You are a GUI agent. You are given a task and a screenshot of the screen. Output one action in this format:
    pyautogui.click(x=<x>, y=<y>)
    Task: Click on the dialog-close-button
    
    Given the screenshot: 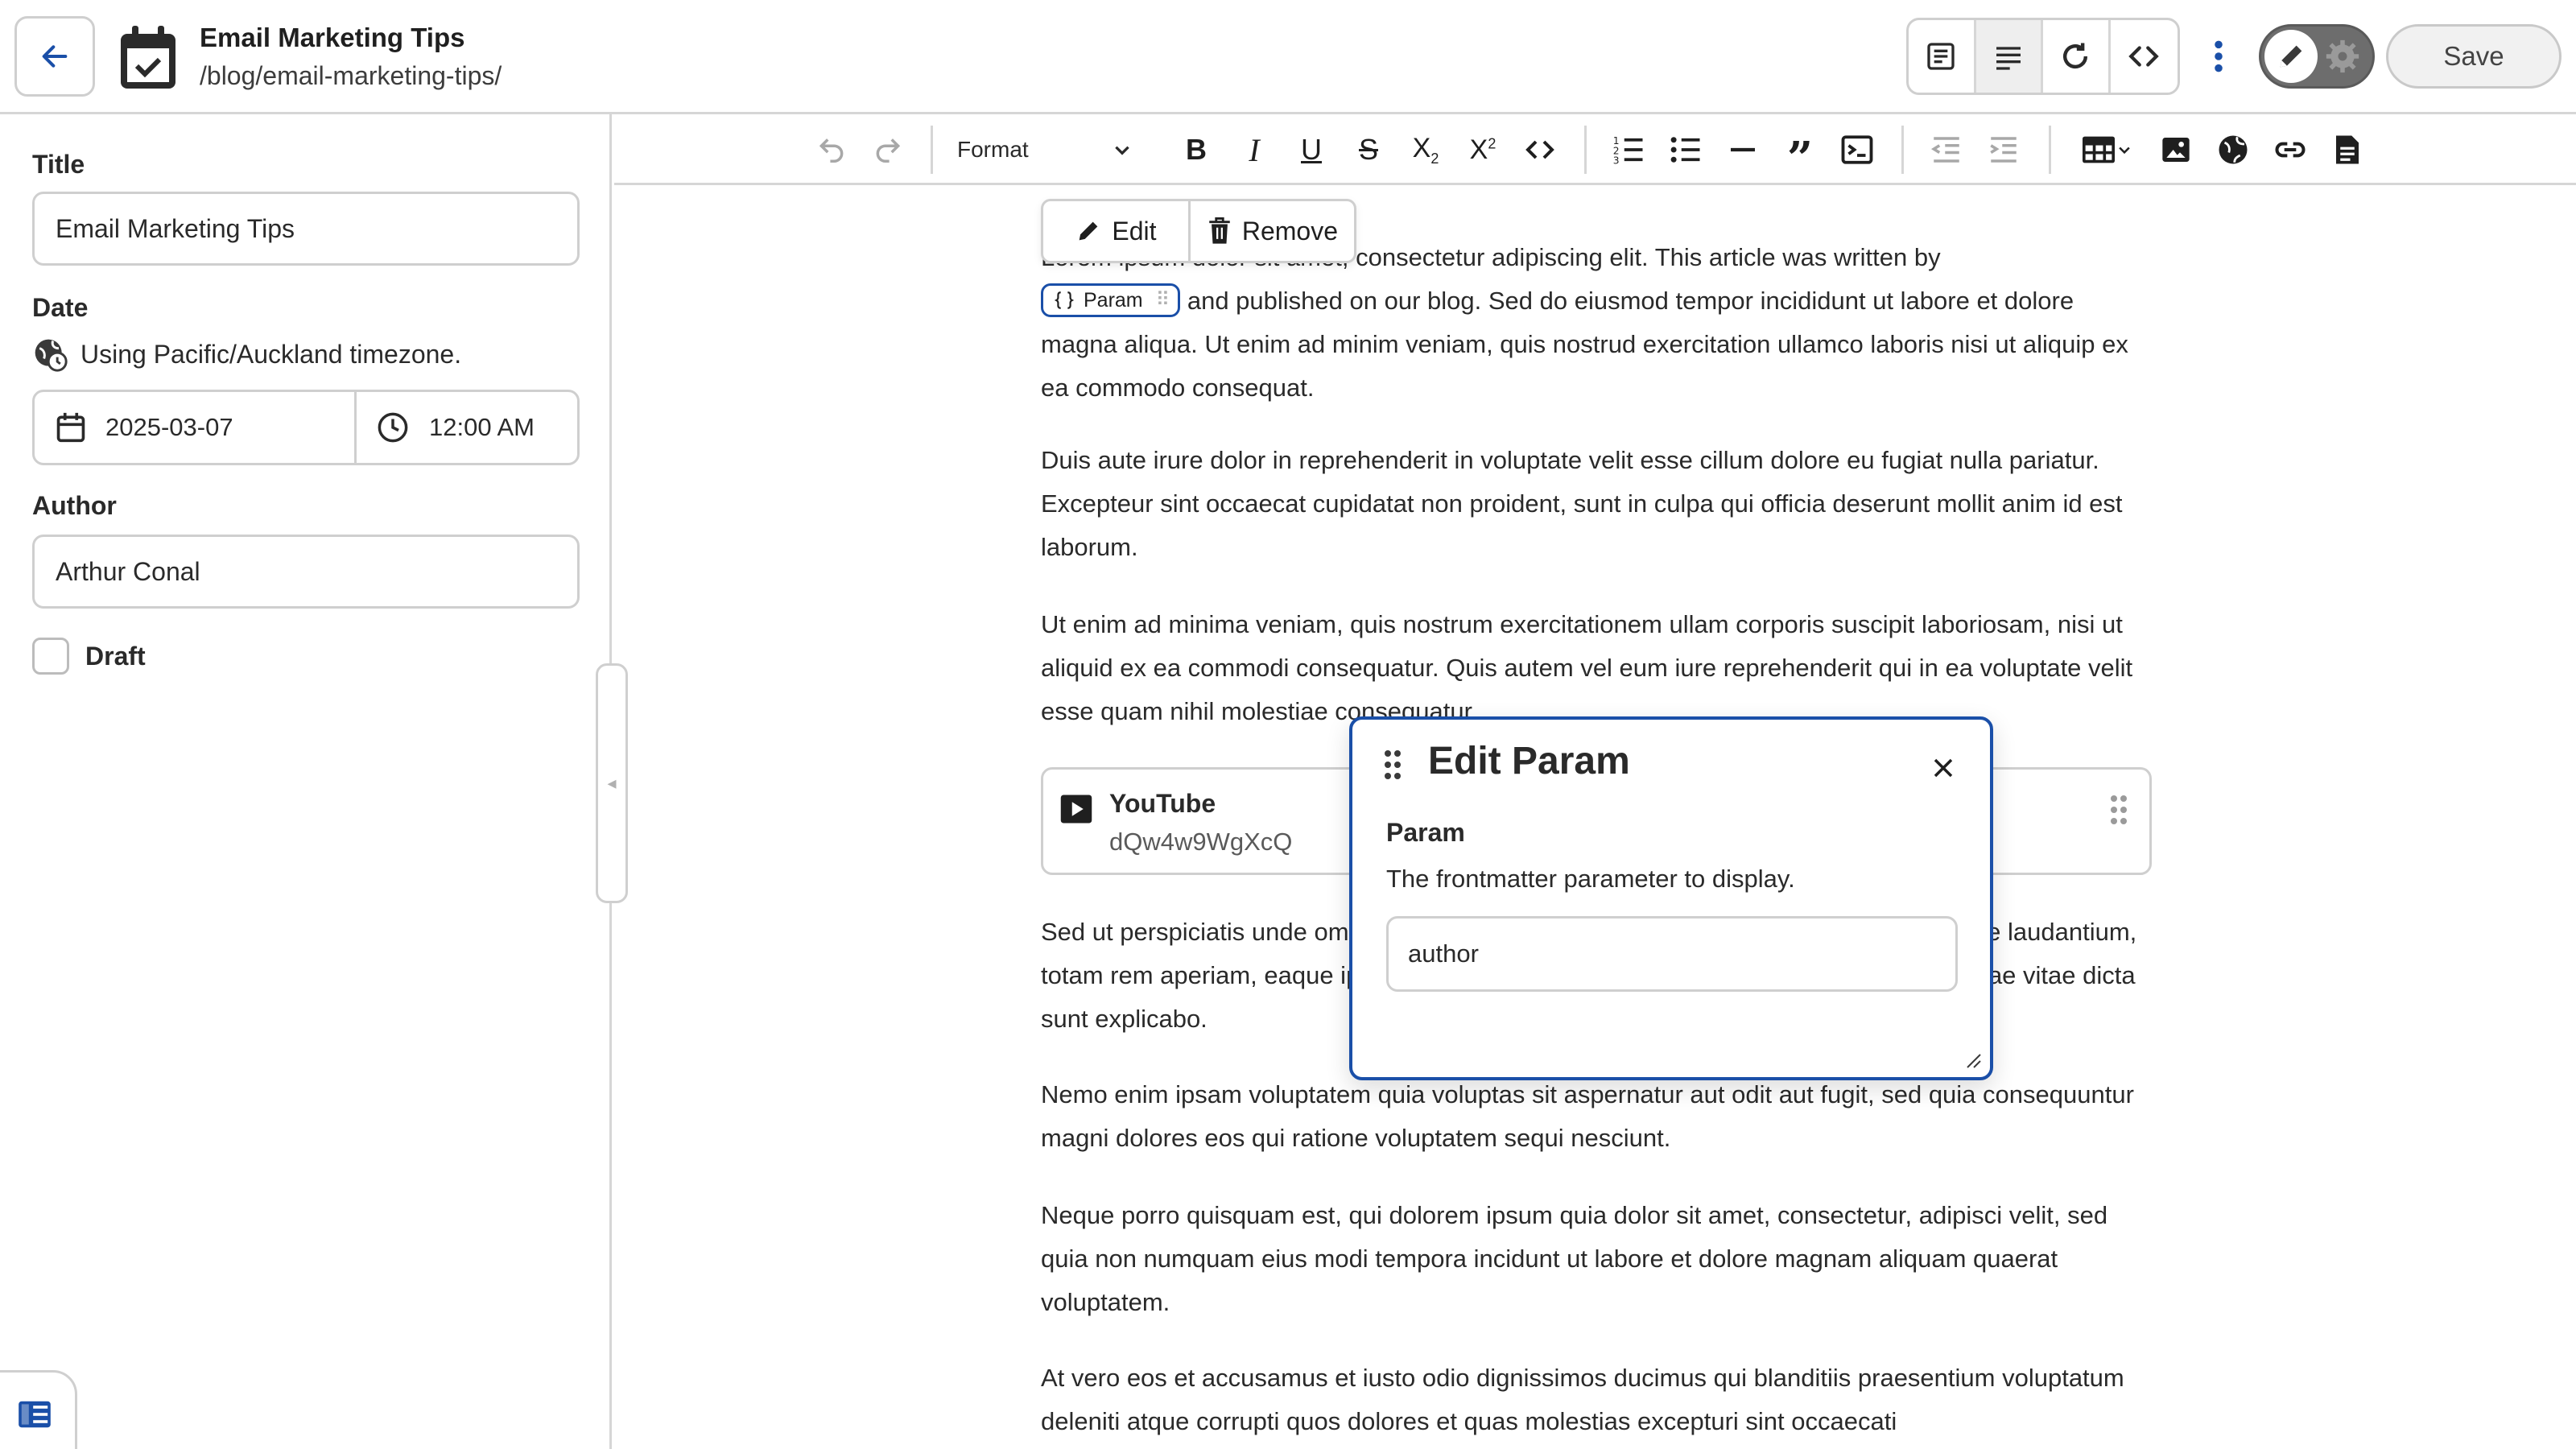 What is the action you would take?
    pyautogui.click(x=1943, y=768)
    